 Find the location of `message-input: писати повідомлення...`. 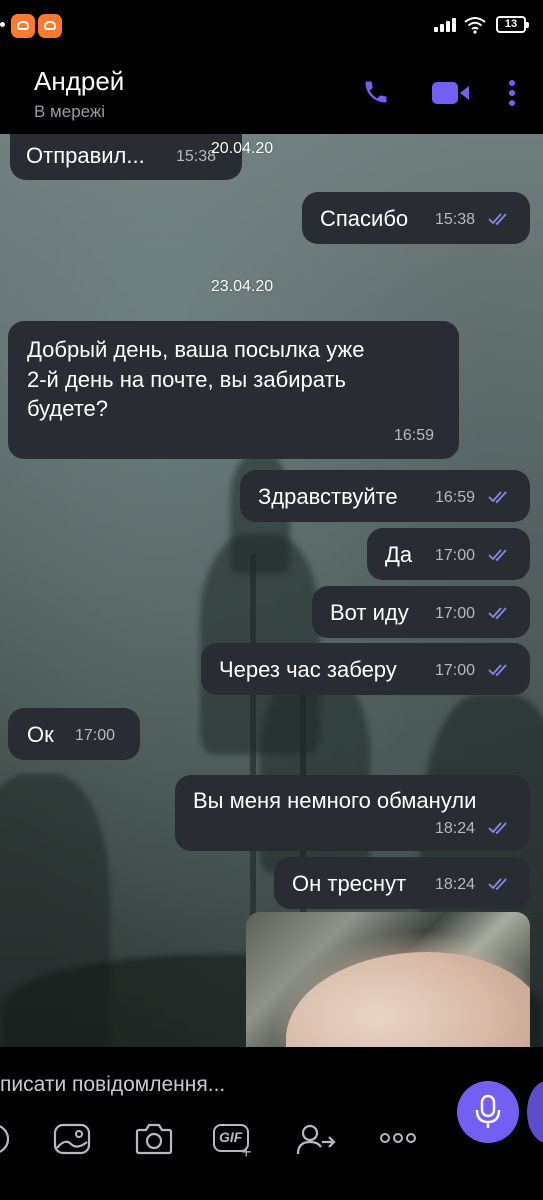

message-input: писати повідомлення... is located at coordinates (112, 1085).